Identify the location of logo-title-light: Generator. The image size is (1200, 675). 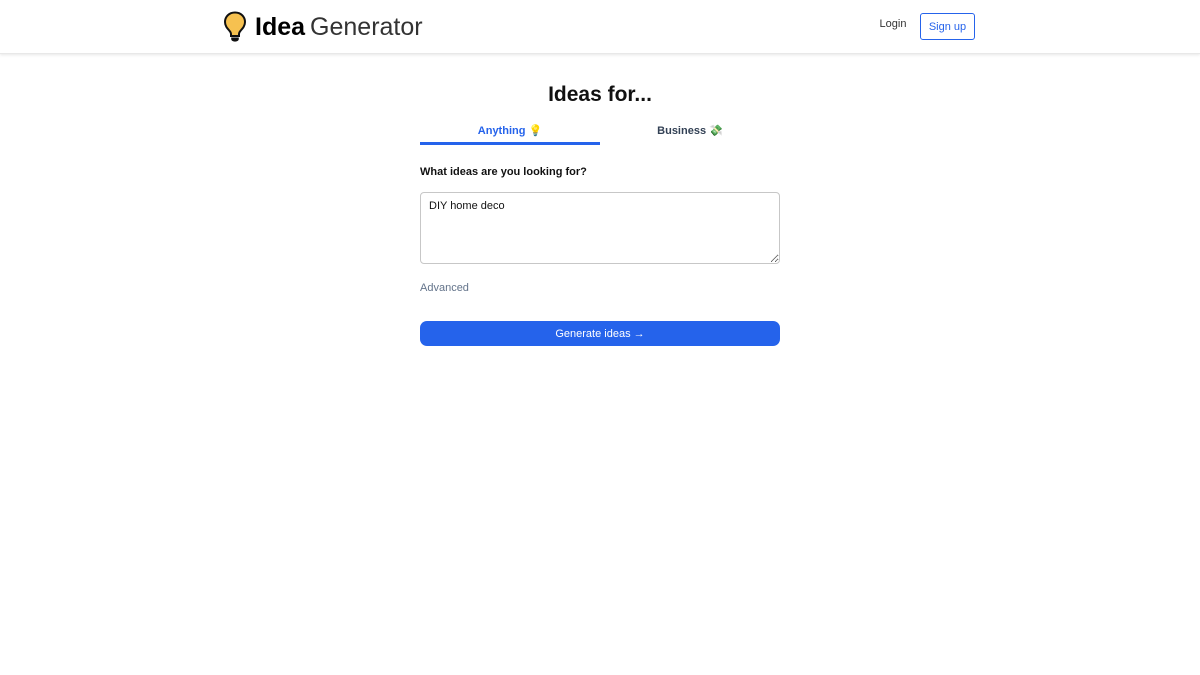
(366, 26).